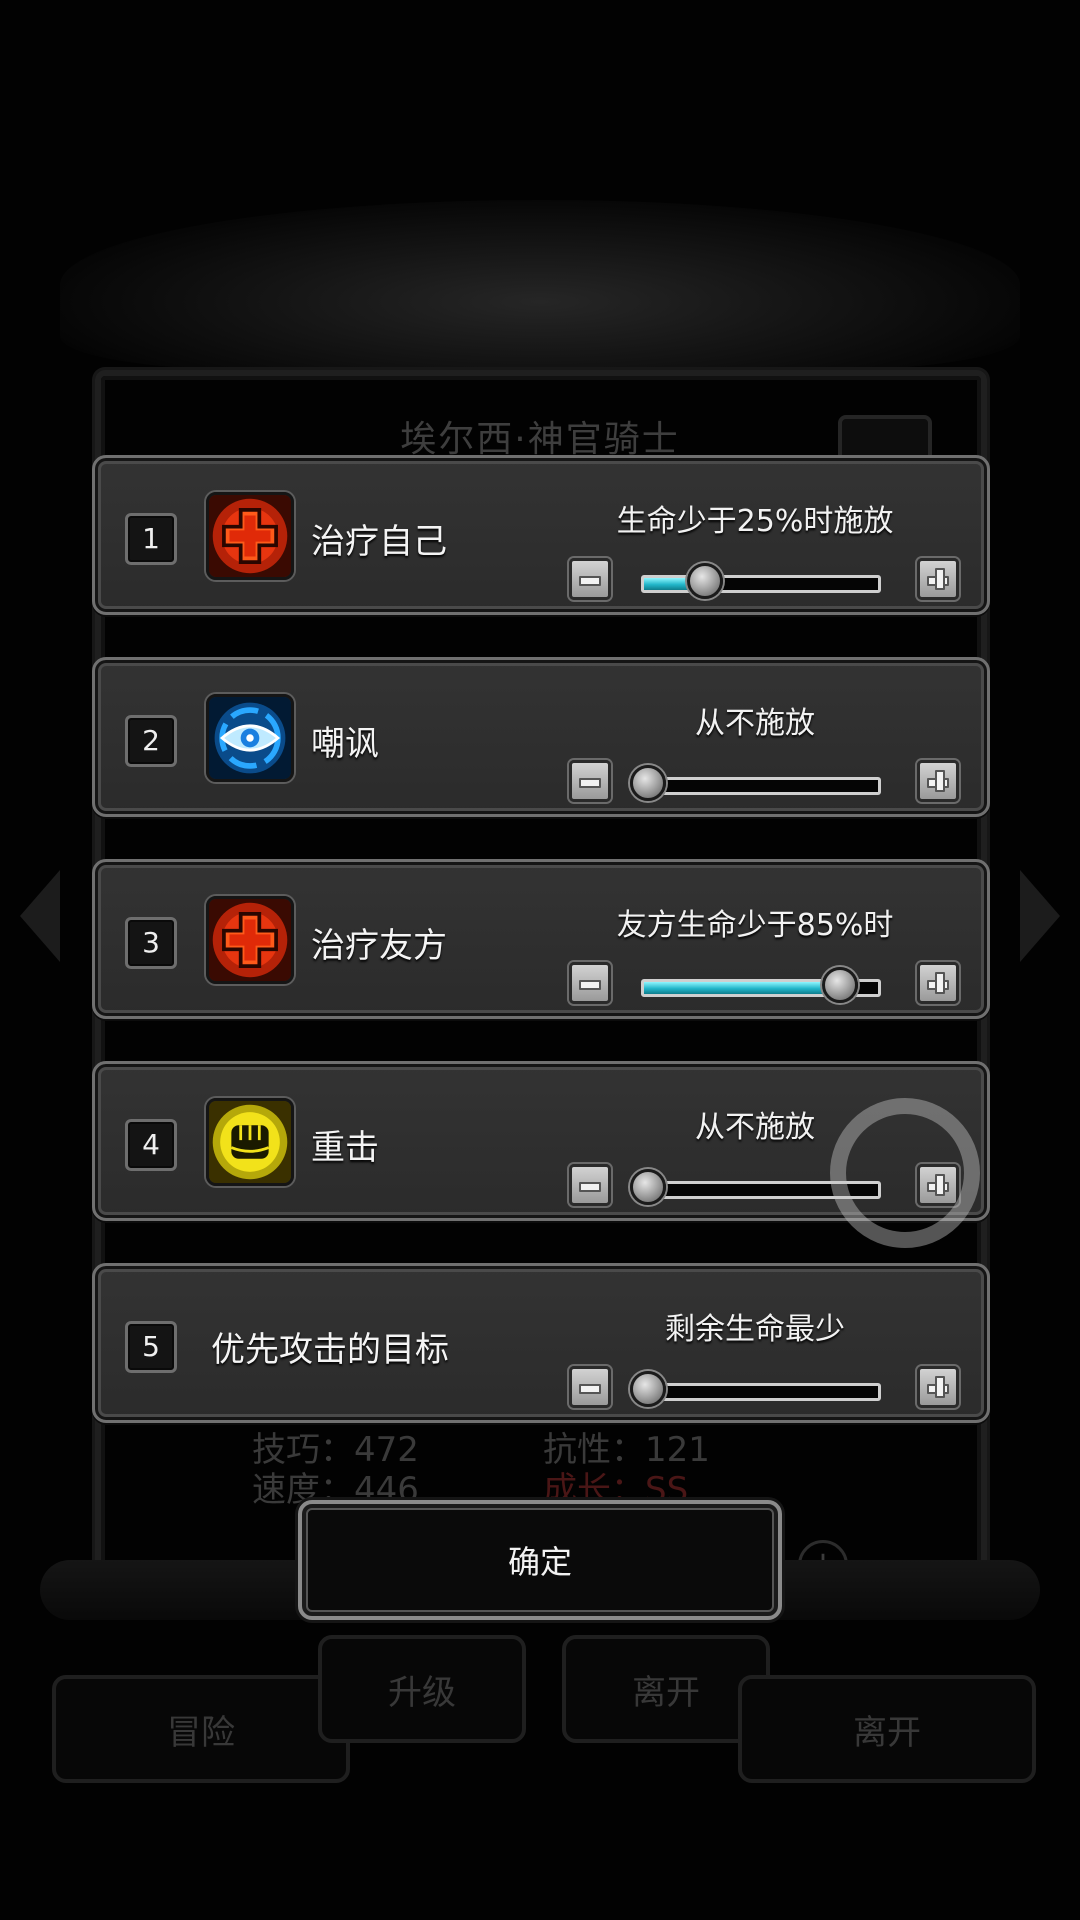 The width and height of the screenshot is (1080, 1920). Describe the element at coordinates (541, 939) in the screenshot. I see `skill-panel-3: 3 治疗友方 友方生命少于85%时` at that location.